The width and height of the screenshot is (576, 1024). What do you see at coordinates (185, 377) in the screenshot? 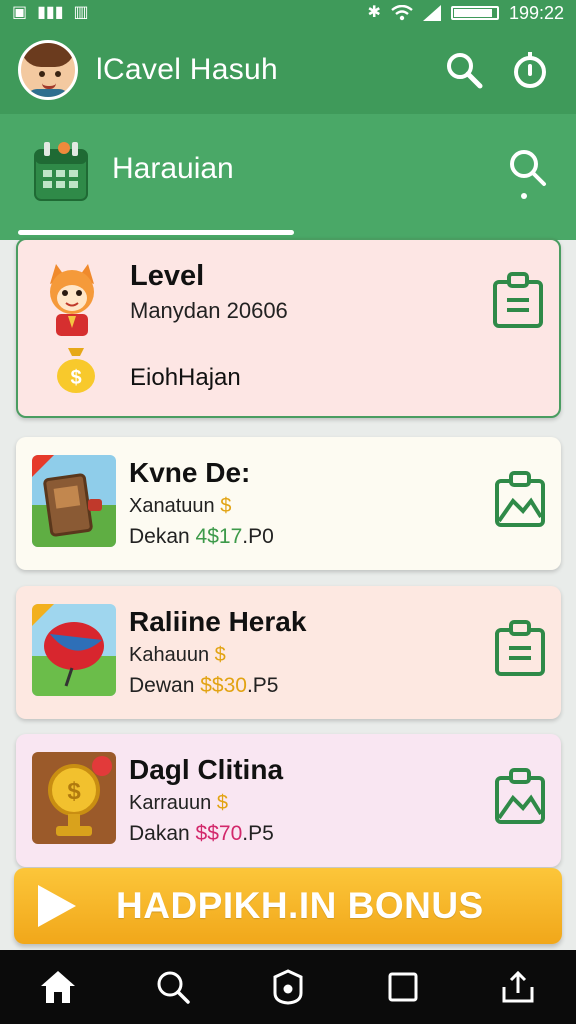
I see `coin-label: EiohHajan` at bounding box center [185, 377].